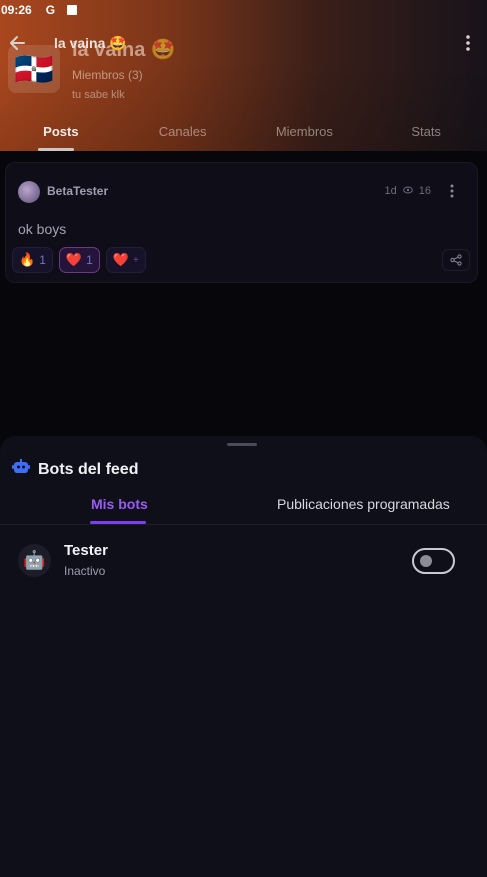 The image size is (487, 877). I want to click on tab-canales: Canales, so click(183, 135).